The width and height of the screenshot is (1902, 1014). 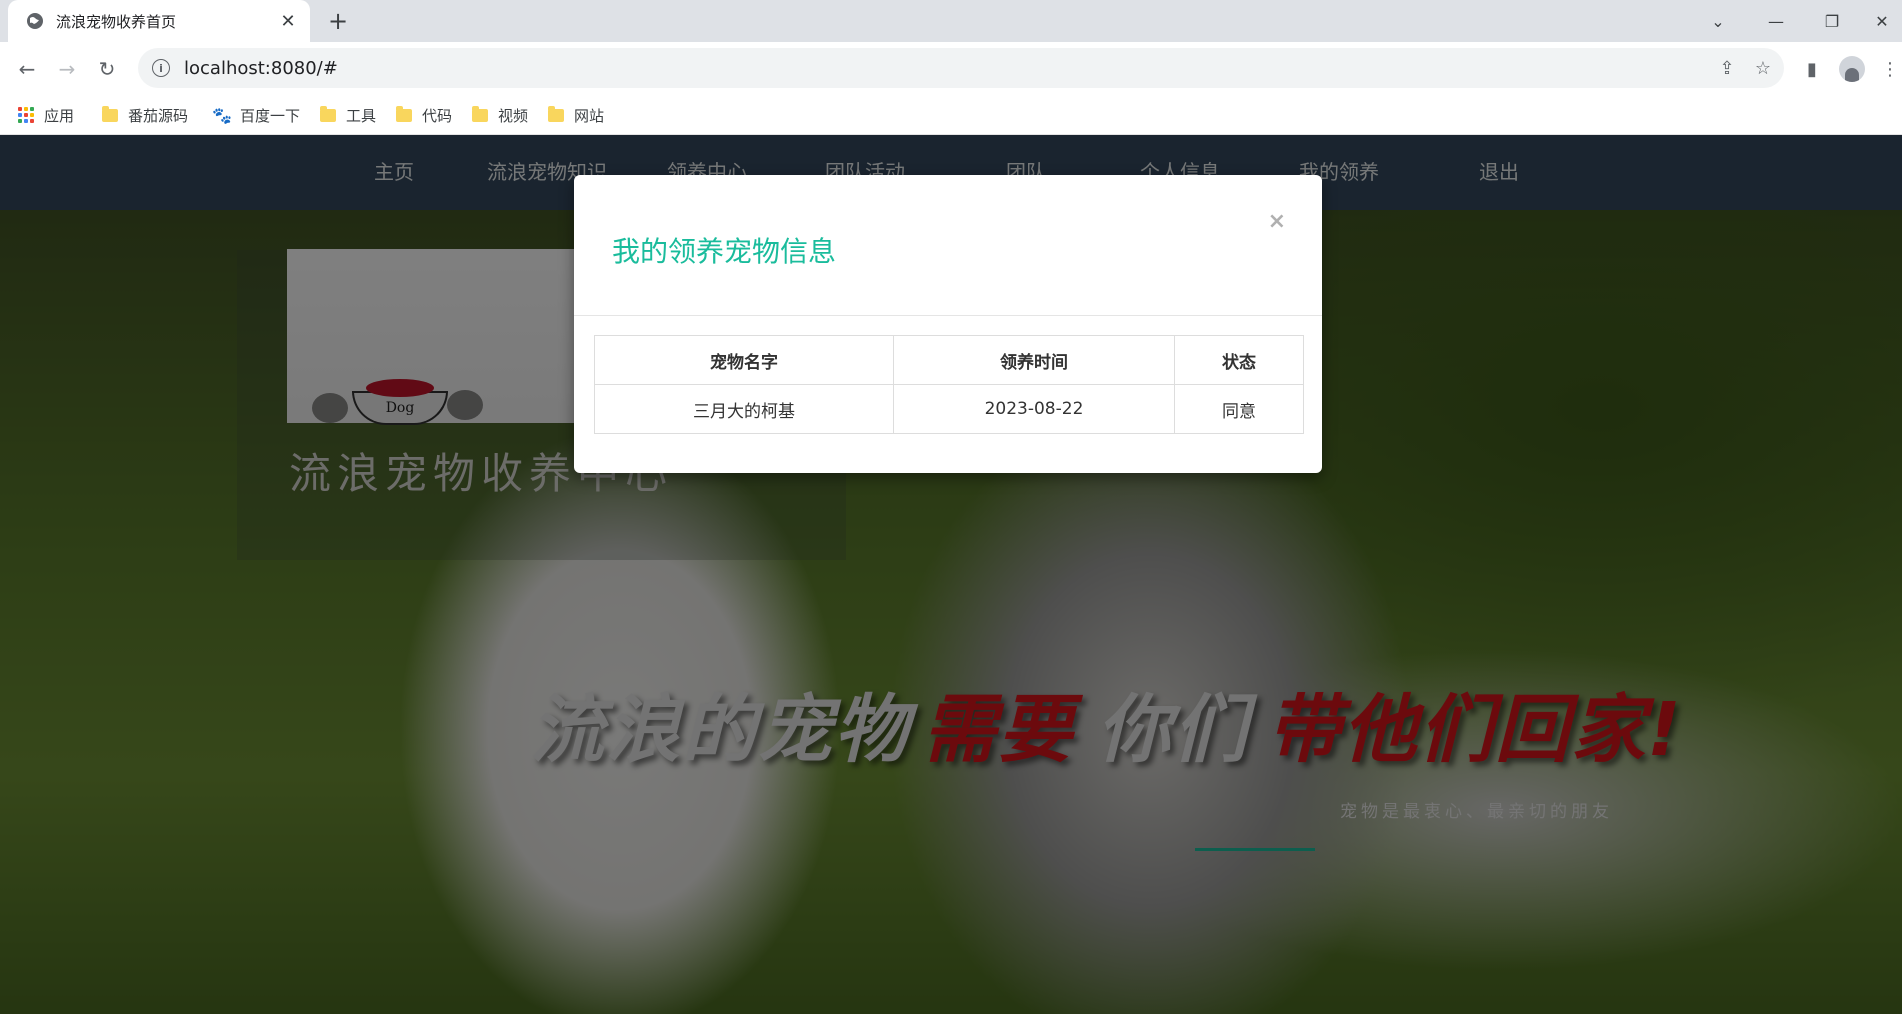 I want to click on globe-icon, so click(x=35, y=21).